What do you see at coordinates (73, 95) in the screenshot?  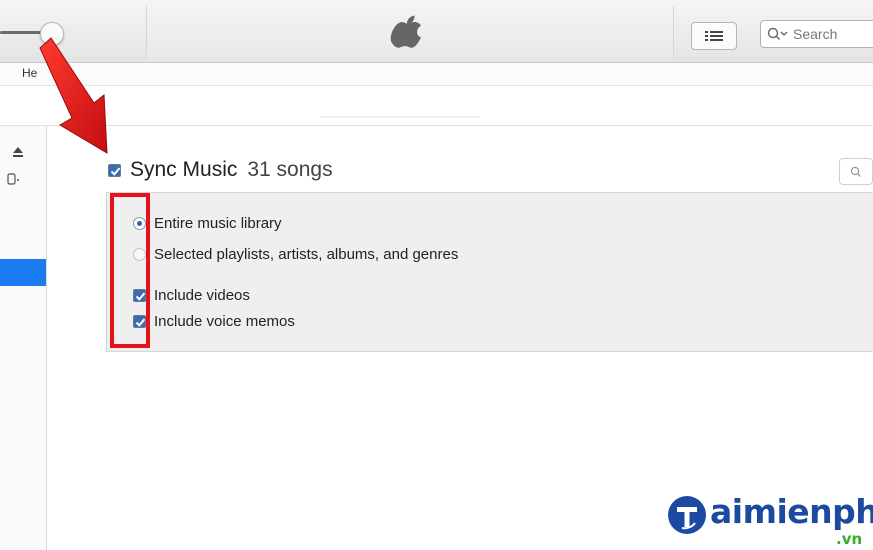 I see `annotation-arrow-icon` at bounding box center [73, 95].